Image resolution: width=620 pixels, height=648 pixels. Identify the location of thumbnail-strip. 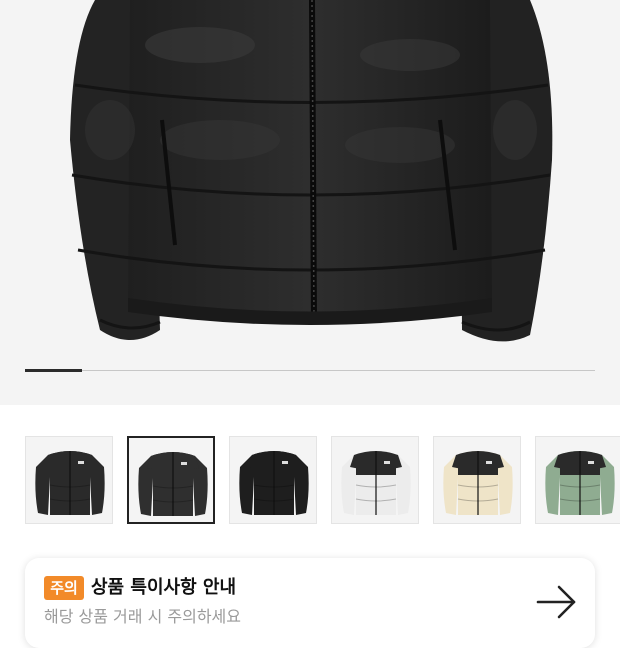
(310, 481).